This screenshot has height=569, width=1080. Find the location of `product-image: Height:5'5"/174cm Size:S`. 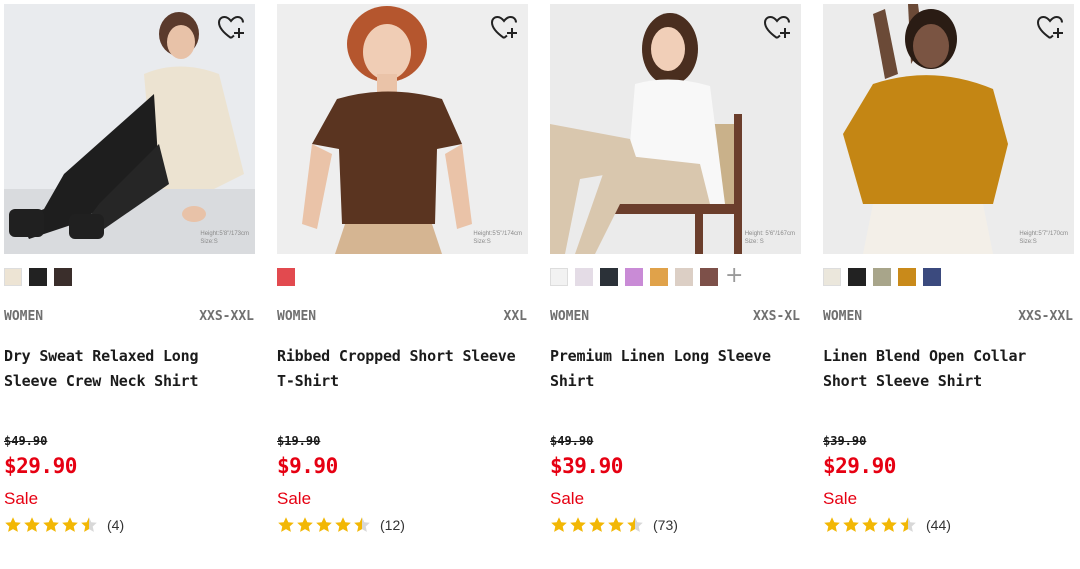

product-image: Height:5'5"/174cm Size:S is located at coordinates (402, 129).